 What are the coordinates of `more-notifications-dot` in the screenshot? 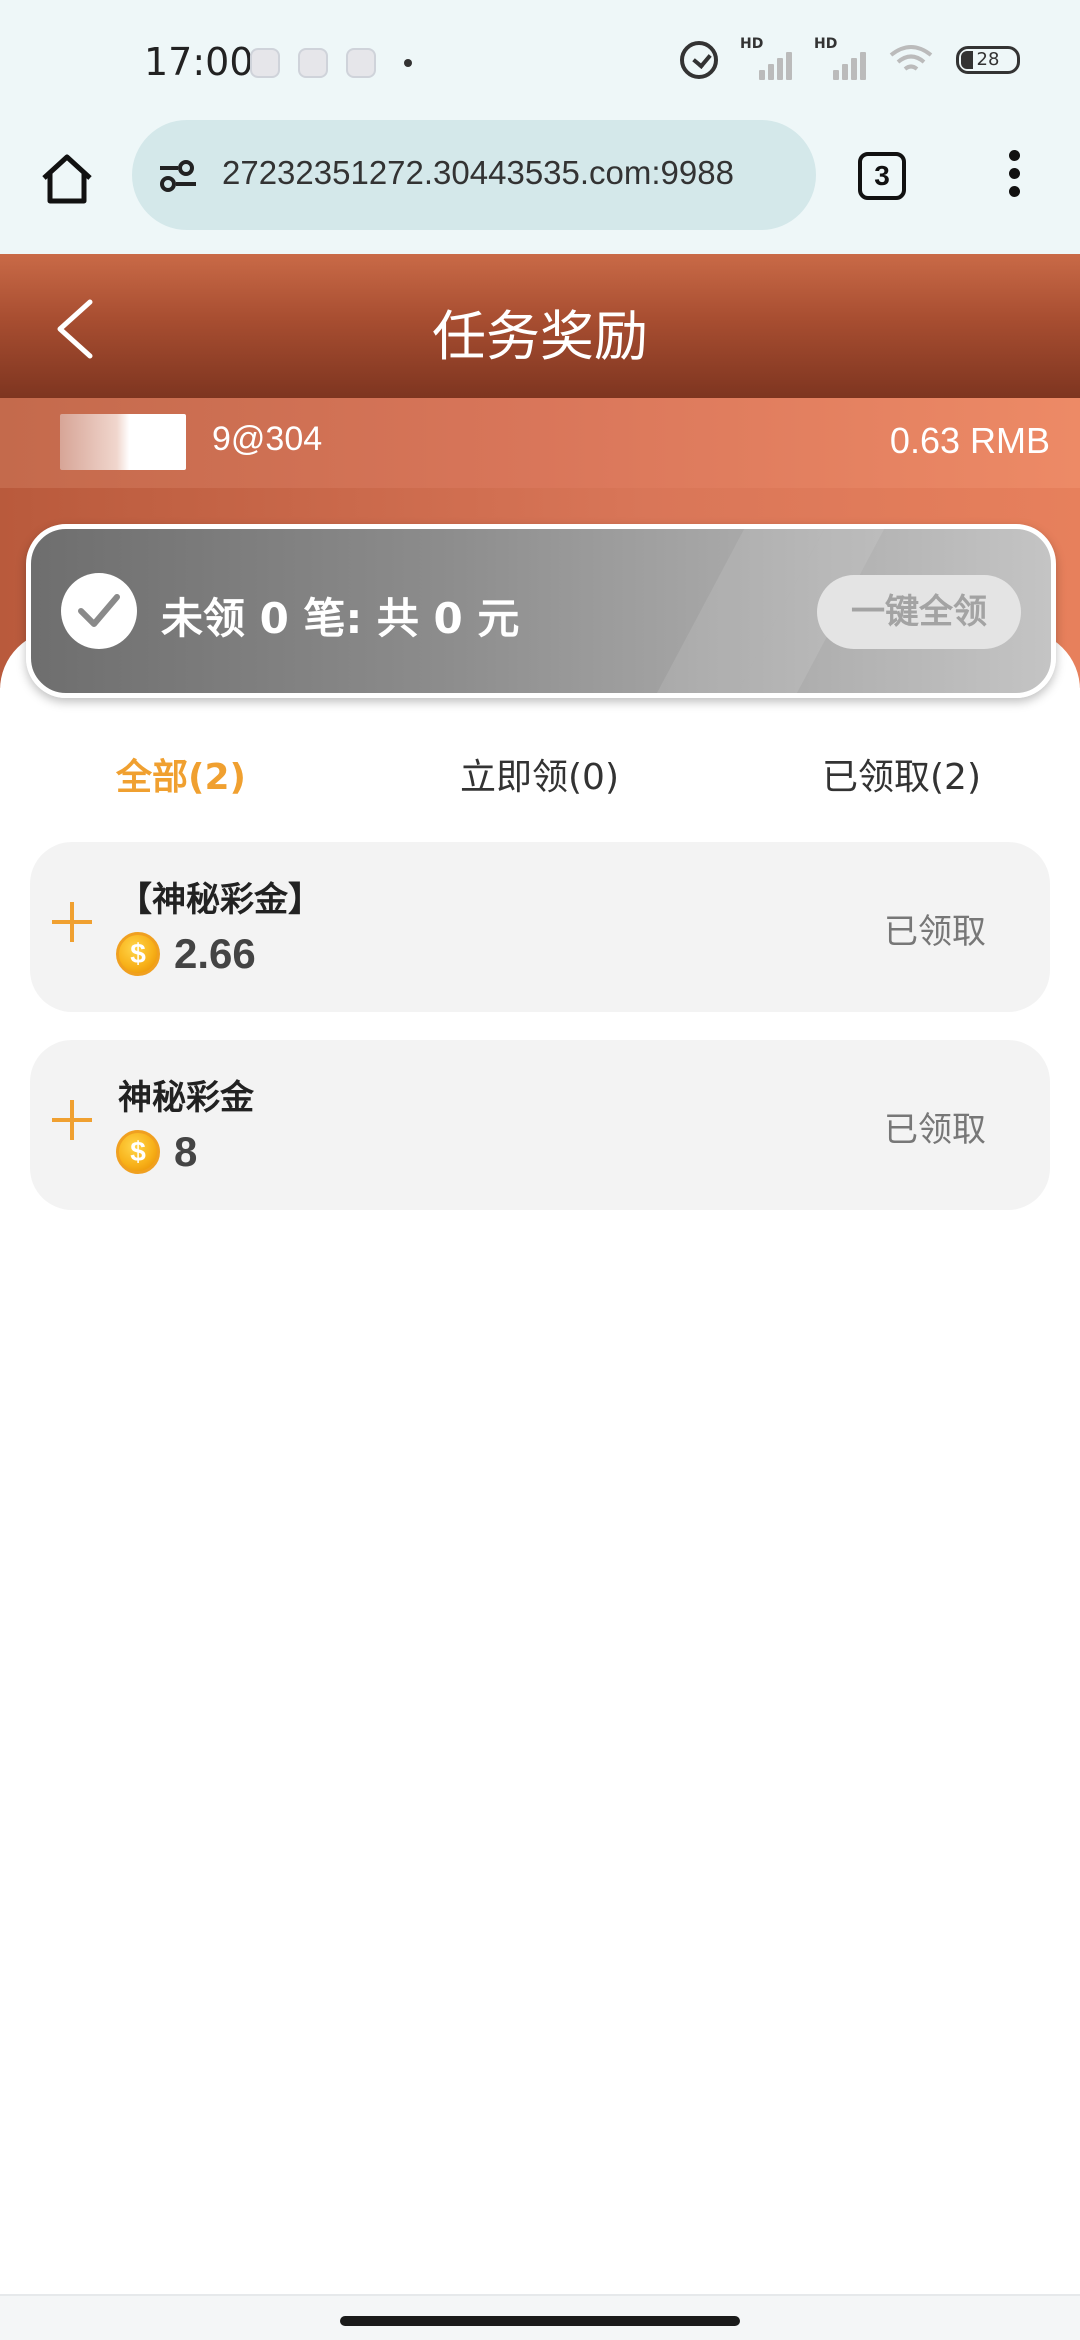 It's located at (408, 63).